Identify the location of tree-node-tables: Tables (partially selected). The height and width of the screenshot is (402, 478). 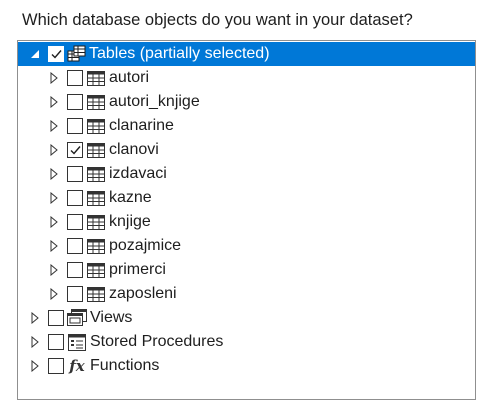
(246, 54).